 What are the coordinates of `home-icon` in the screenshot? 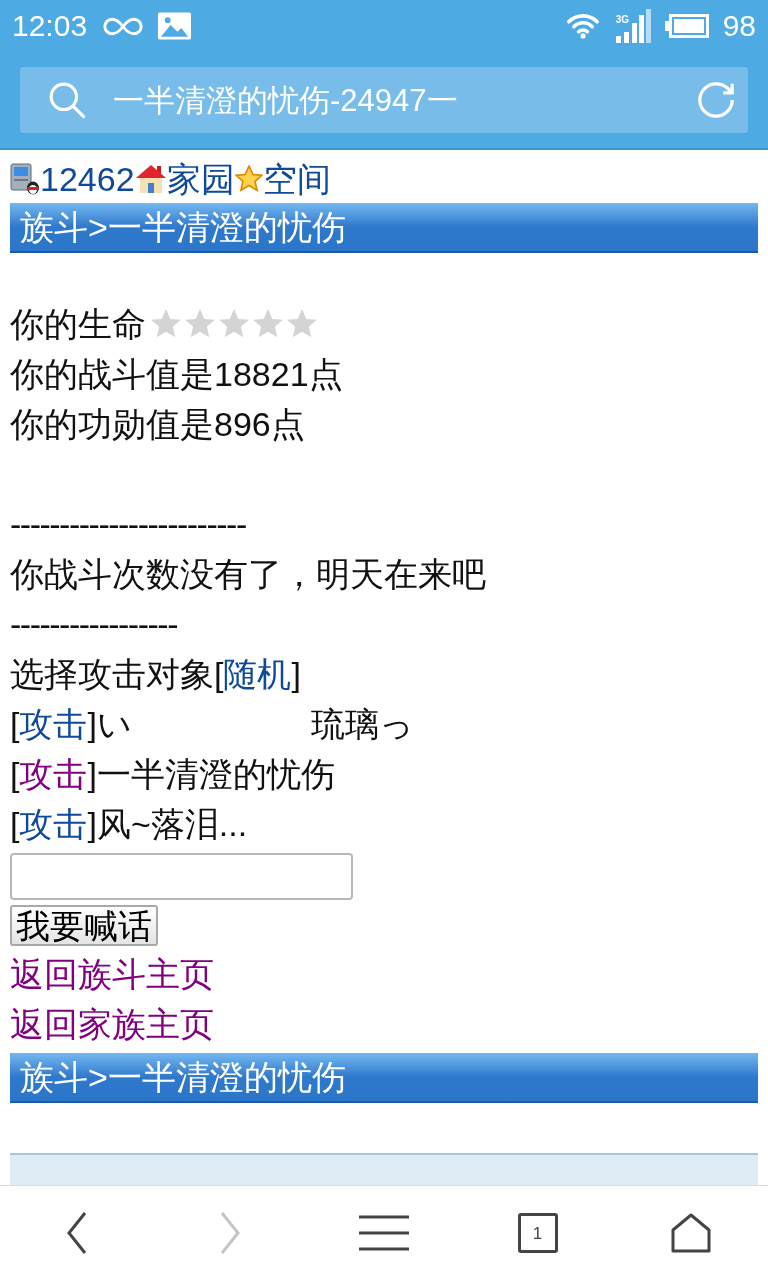 It's located at (691, 1233).